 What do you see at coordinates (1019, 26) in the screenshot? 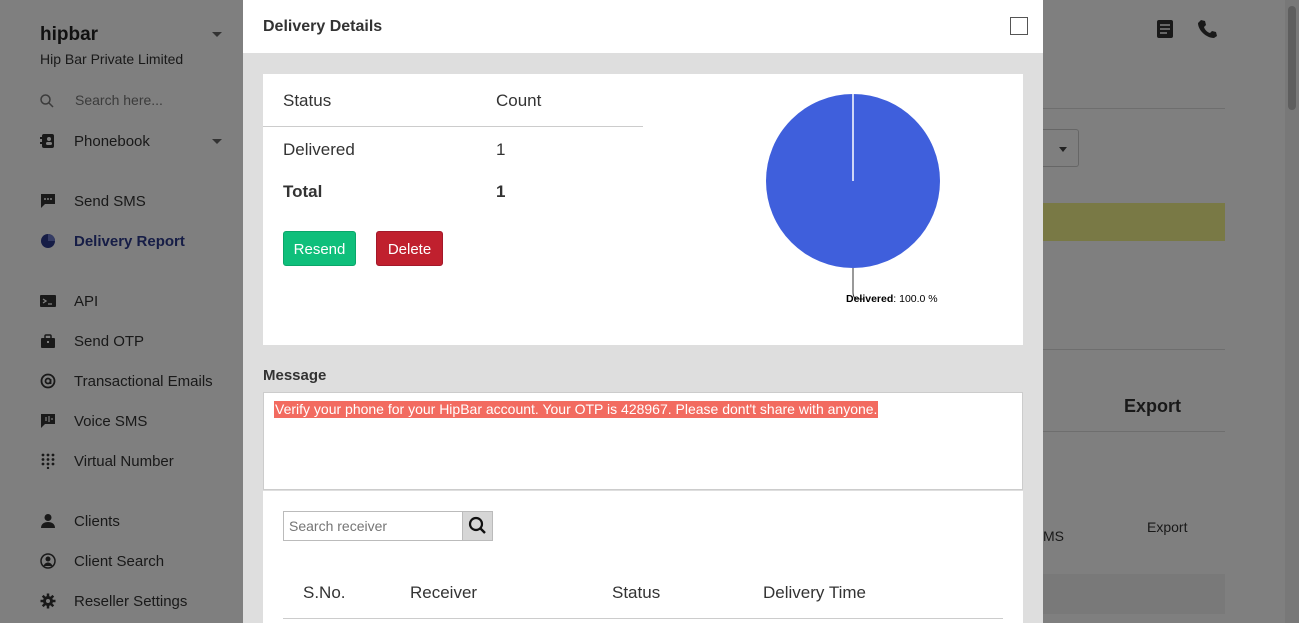
I see `close-button` at bounding box center [1019, 26].